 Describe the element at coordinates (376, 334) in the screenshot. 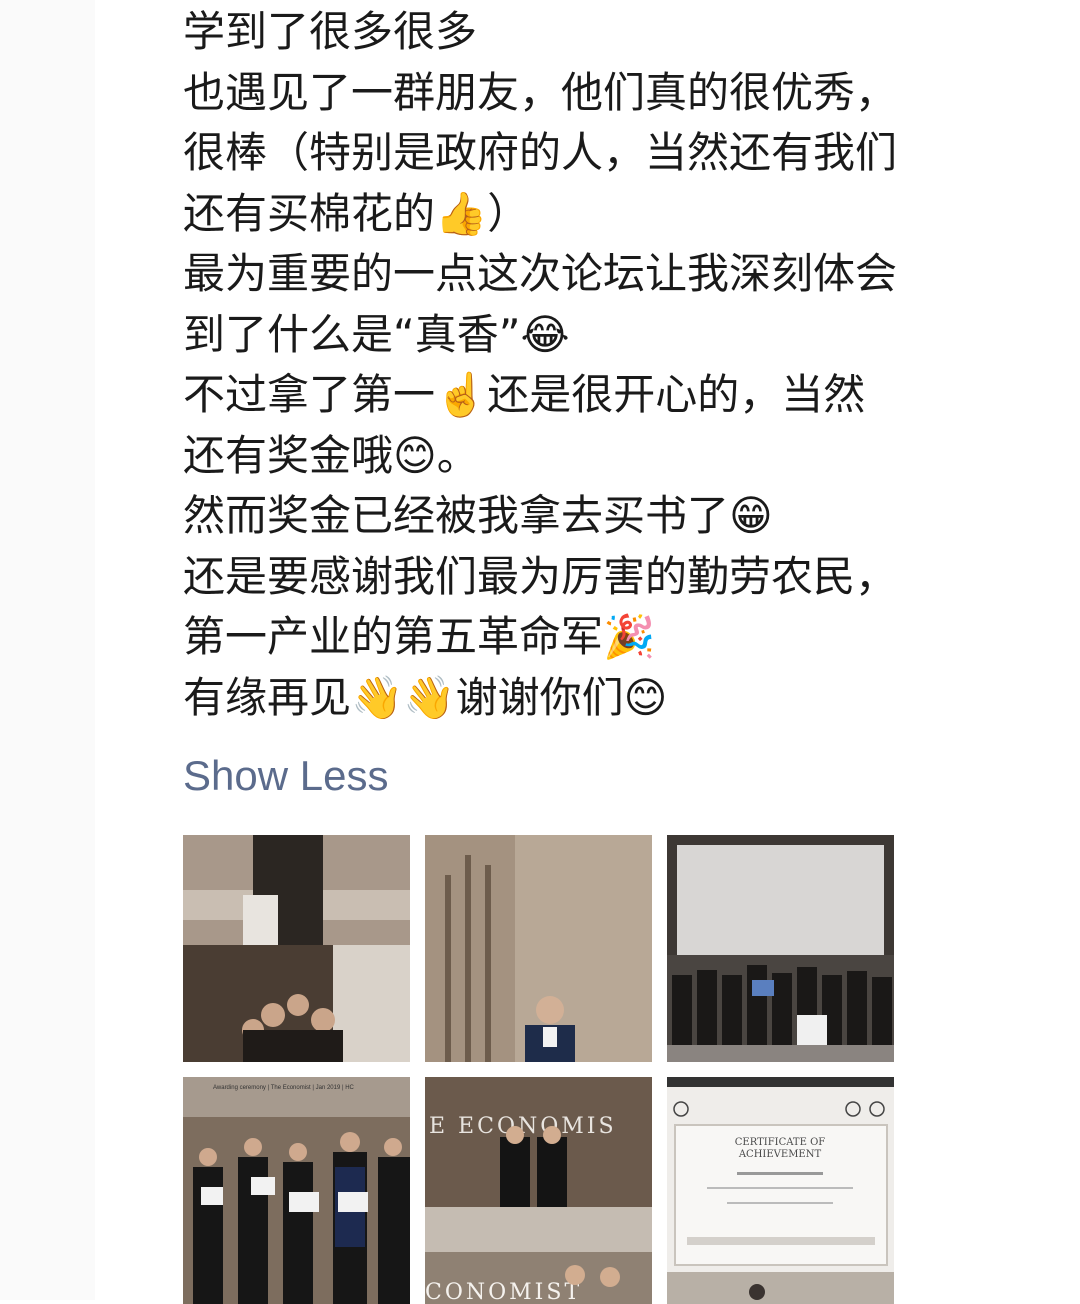

I see `post-line: 到了什么是“真香”😂` at that location.